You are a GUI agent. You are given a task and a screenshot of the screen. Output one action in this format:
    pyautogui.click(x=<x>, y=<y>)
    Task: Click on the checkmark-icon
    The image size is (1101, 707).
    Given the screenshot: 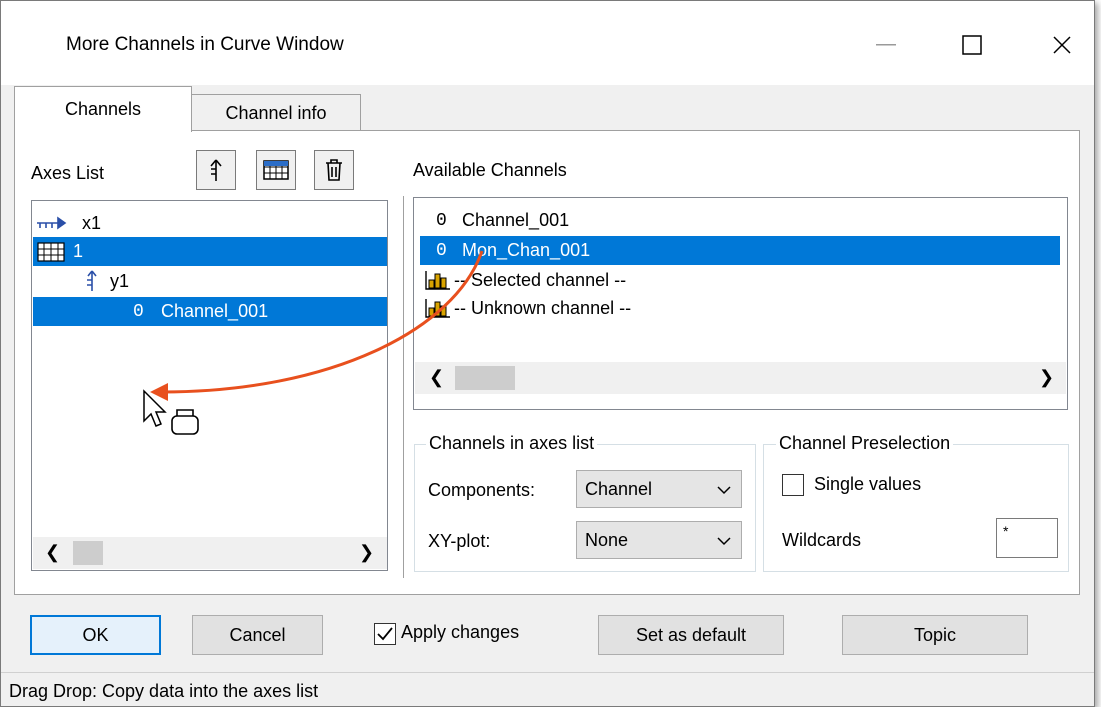 What is the action you would take?
    pyautogui.click(x=385, y=634)
    